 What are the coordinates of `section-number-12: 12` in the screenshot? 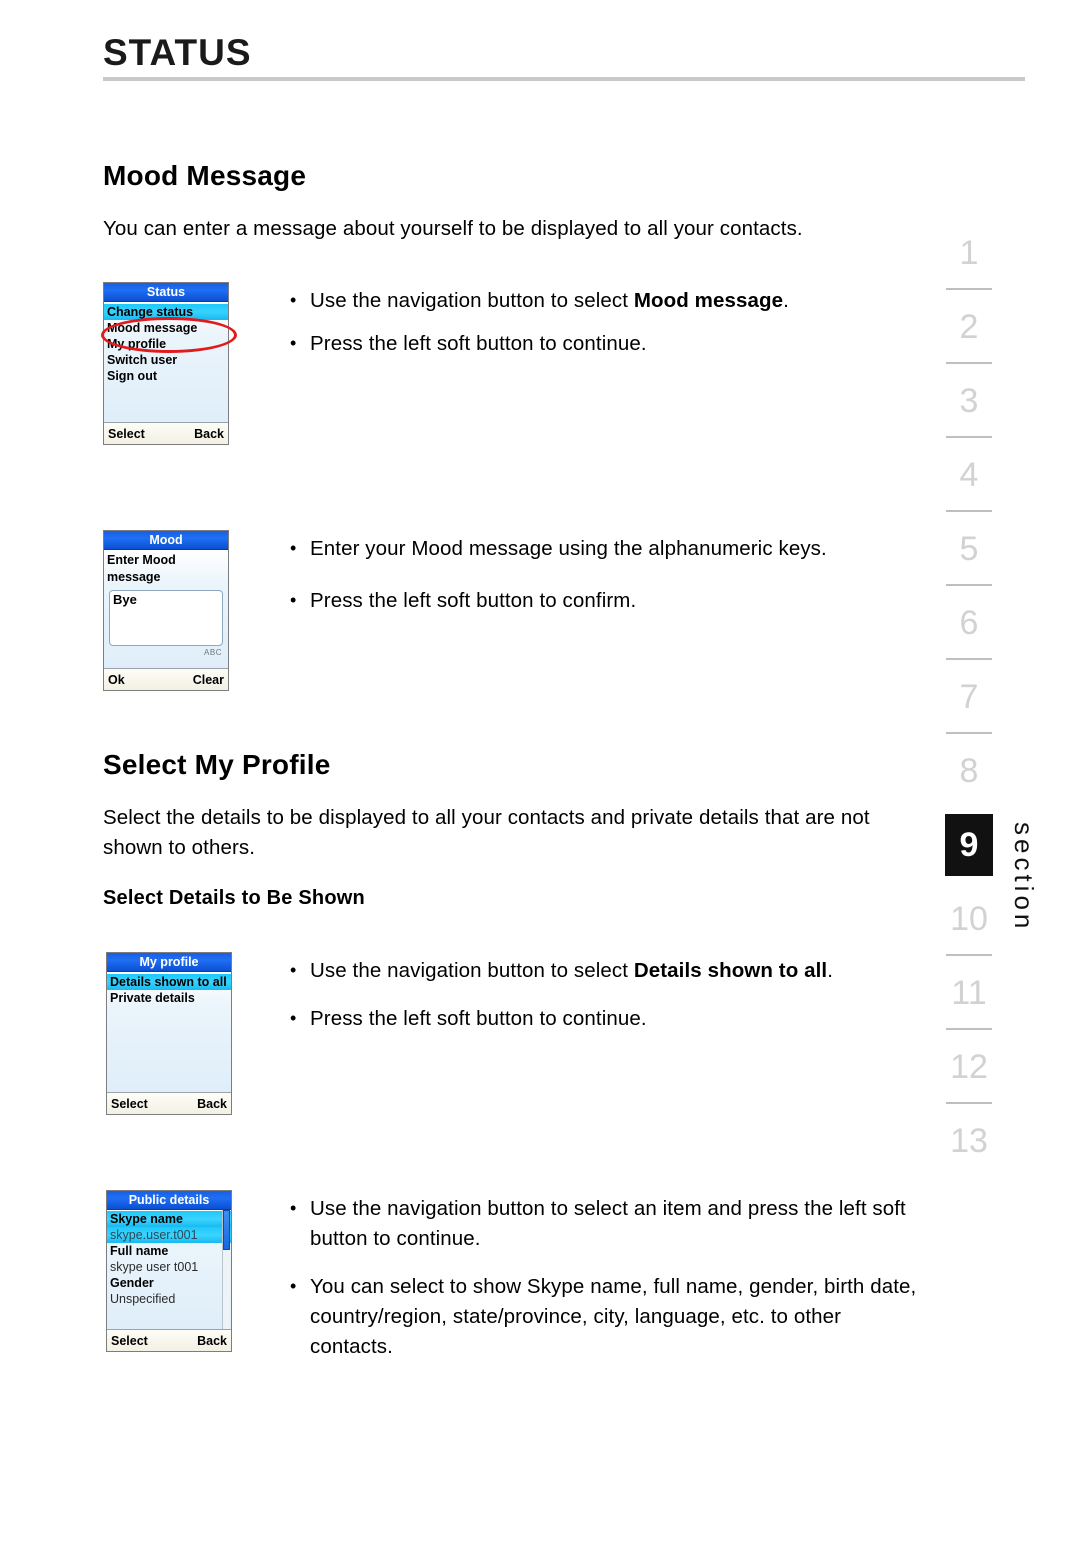 It's located at (969, 1073).